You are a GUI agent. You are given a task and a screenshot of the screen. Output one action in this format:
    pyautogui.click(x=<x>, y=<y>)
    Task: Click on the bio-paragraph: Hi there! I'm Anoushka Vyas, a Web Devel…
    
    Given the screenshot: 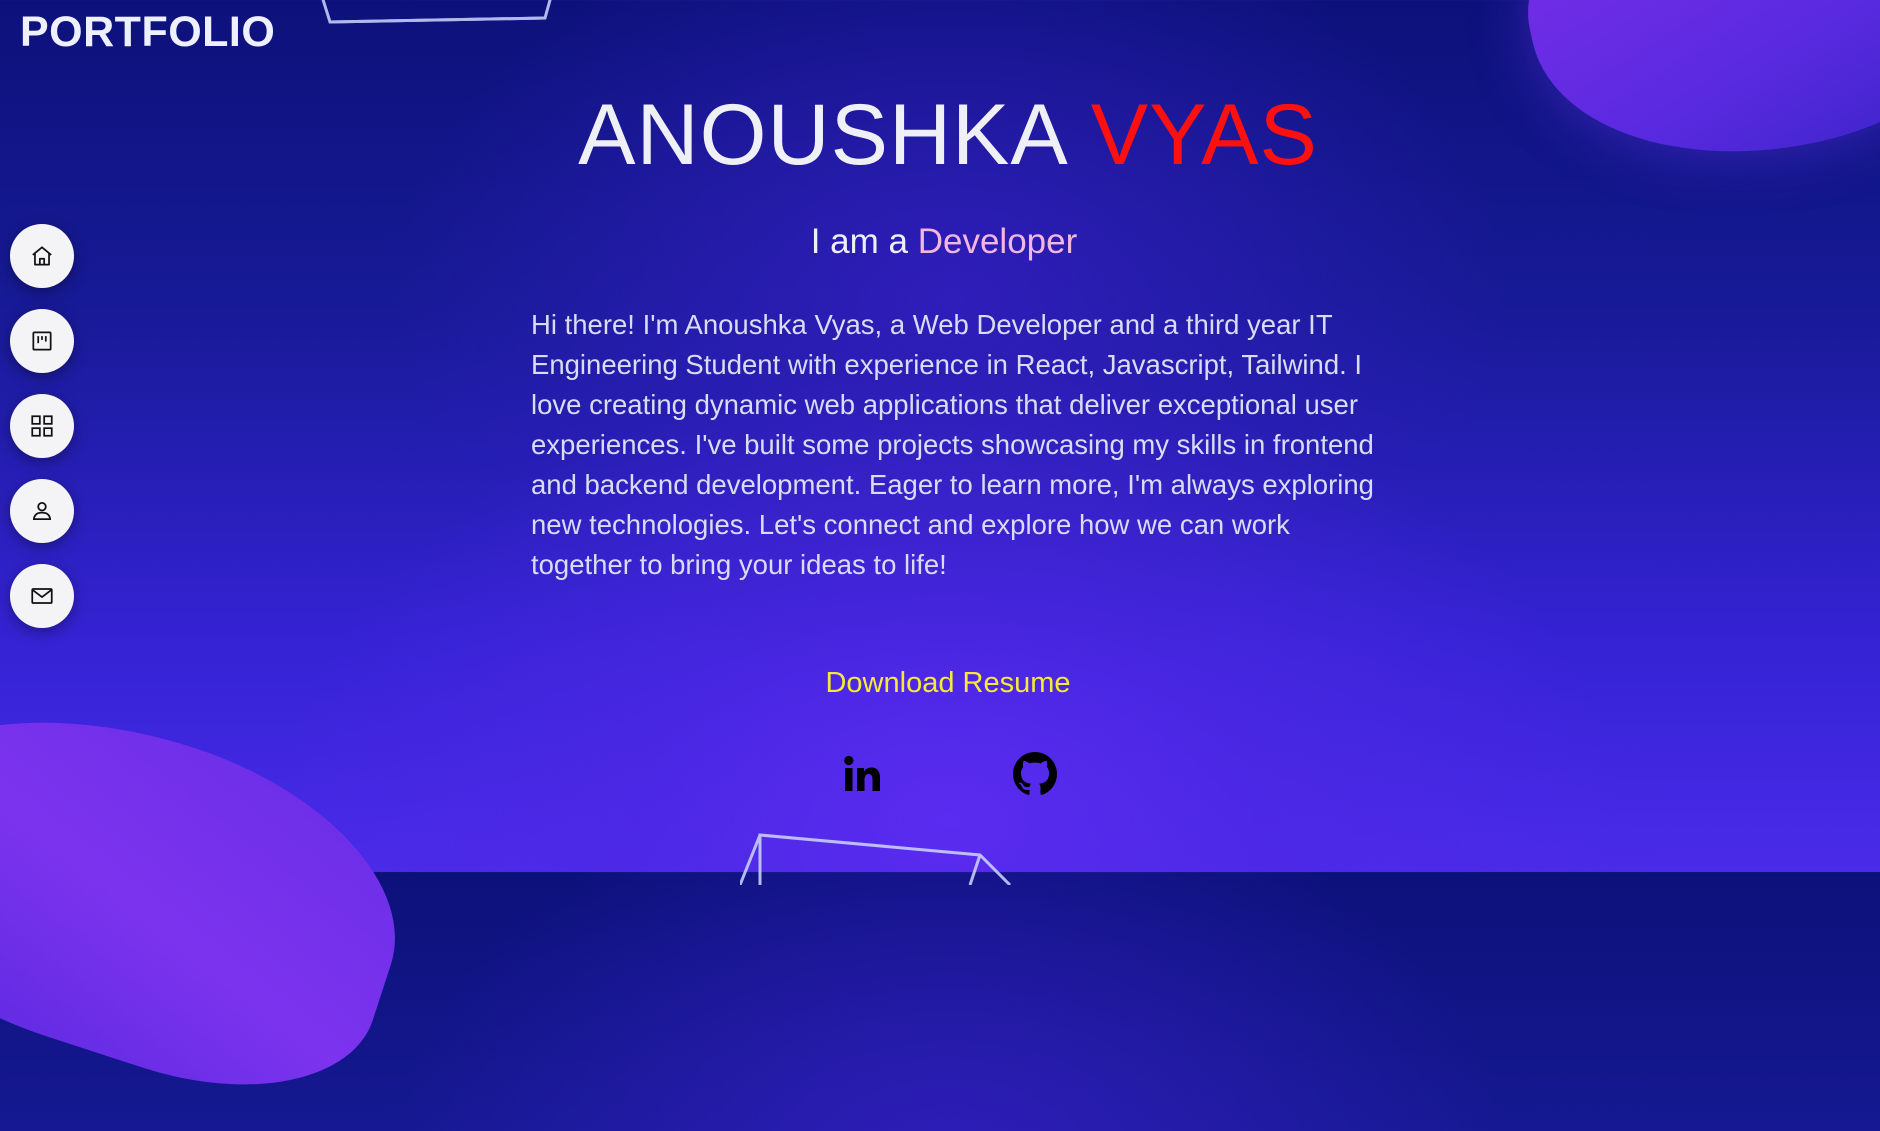 What is the action you would take?
    pyautogui.click(x=952, y=444)
    